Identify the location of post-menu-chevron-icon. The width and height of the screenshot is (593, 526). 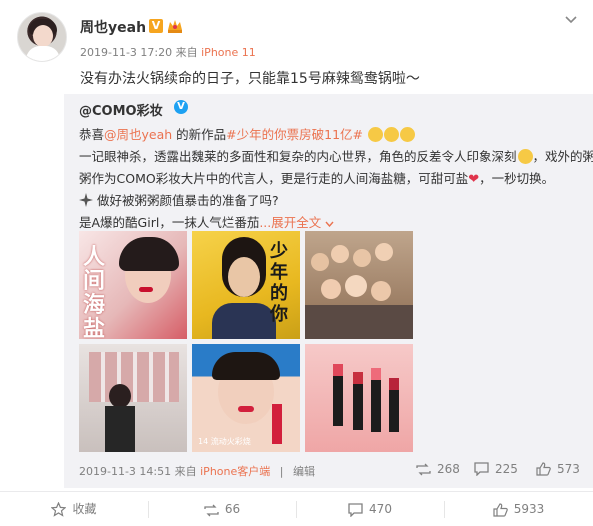
(571, 21).